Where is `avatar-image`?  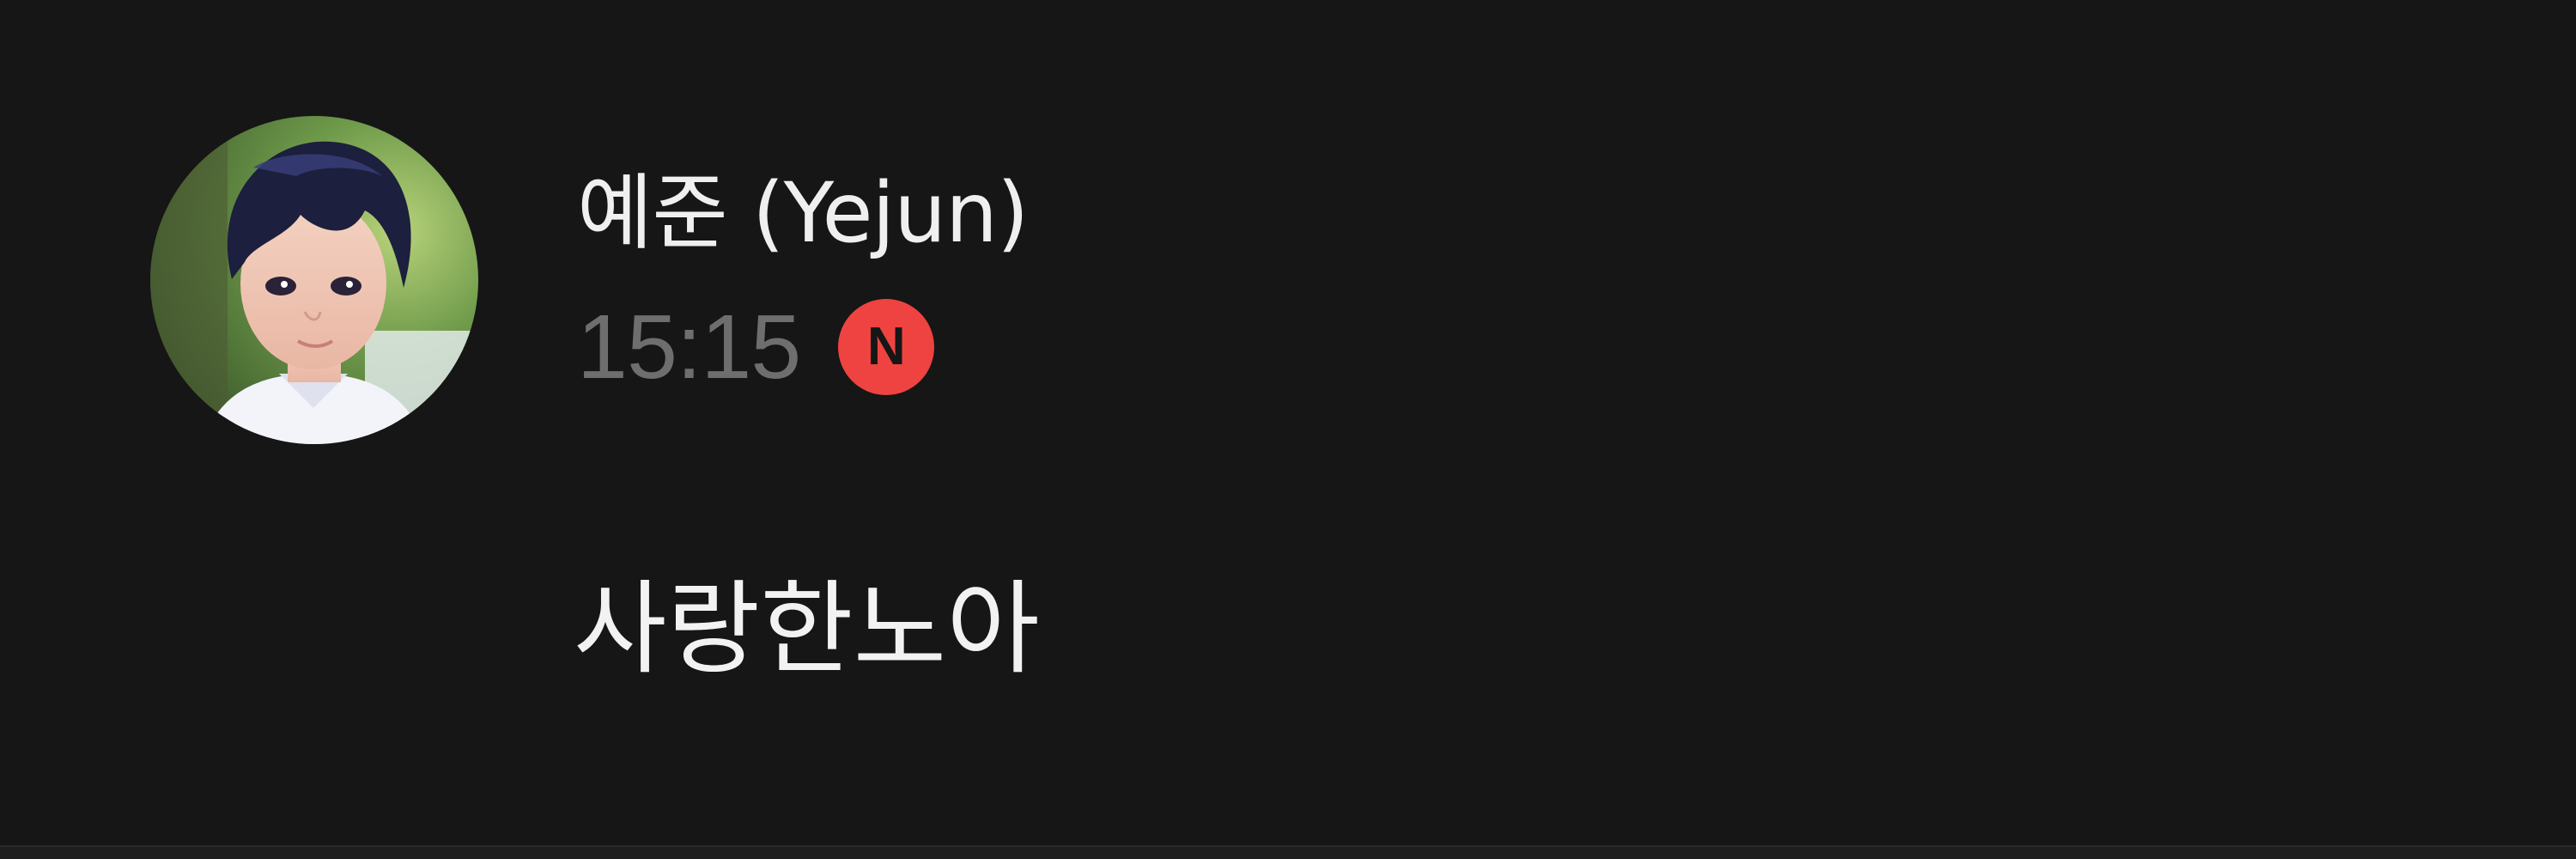
avatar-image is located at coordinates (314, 280).